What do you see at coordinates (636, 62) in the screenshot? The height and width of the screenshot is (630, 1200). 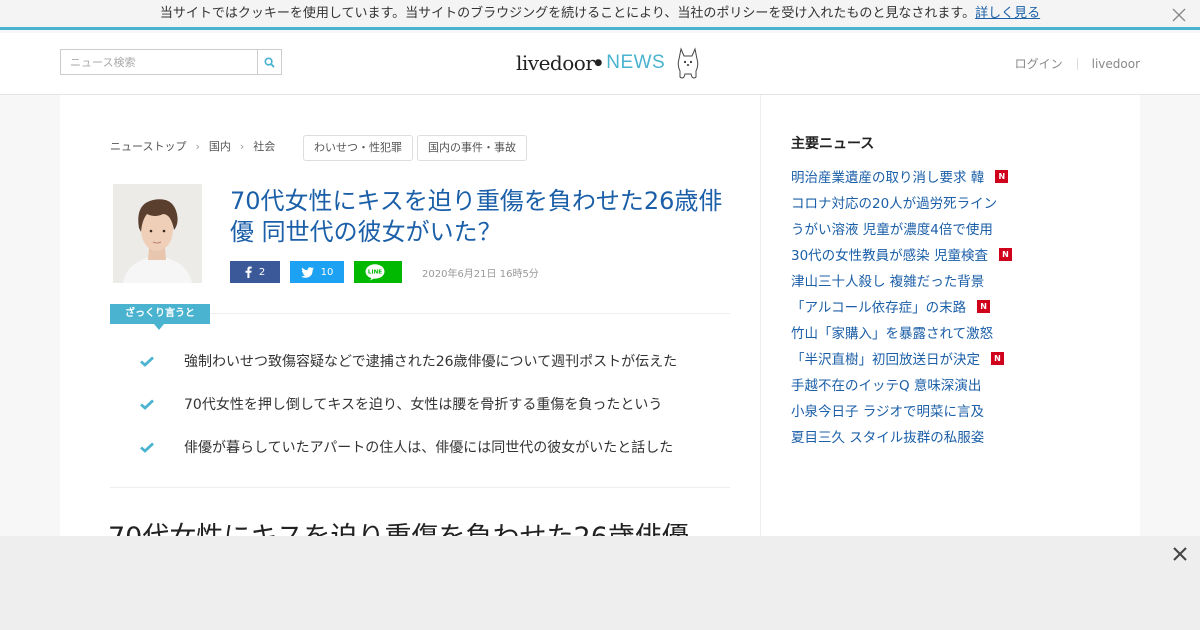 I see `logo-news: NEWS` at bounding box center [636, 62].